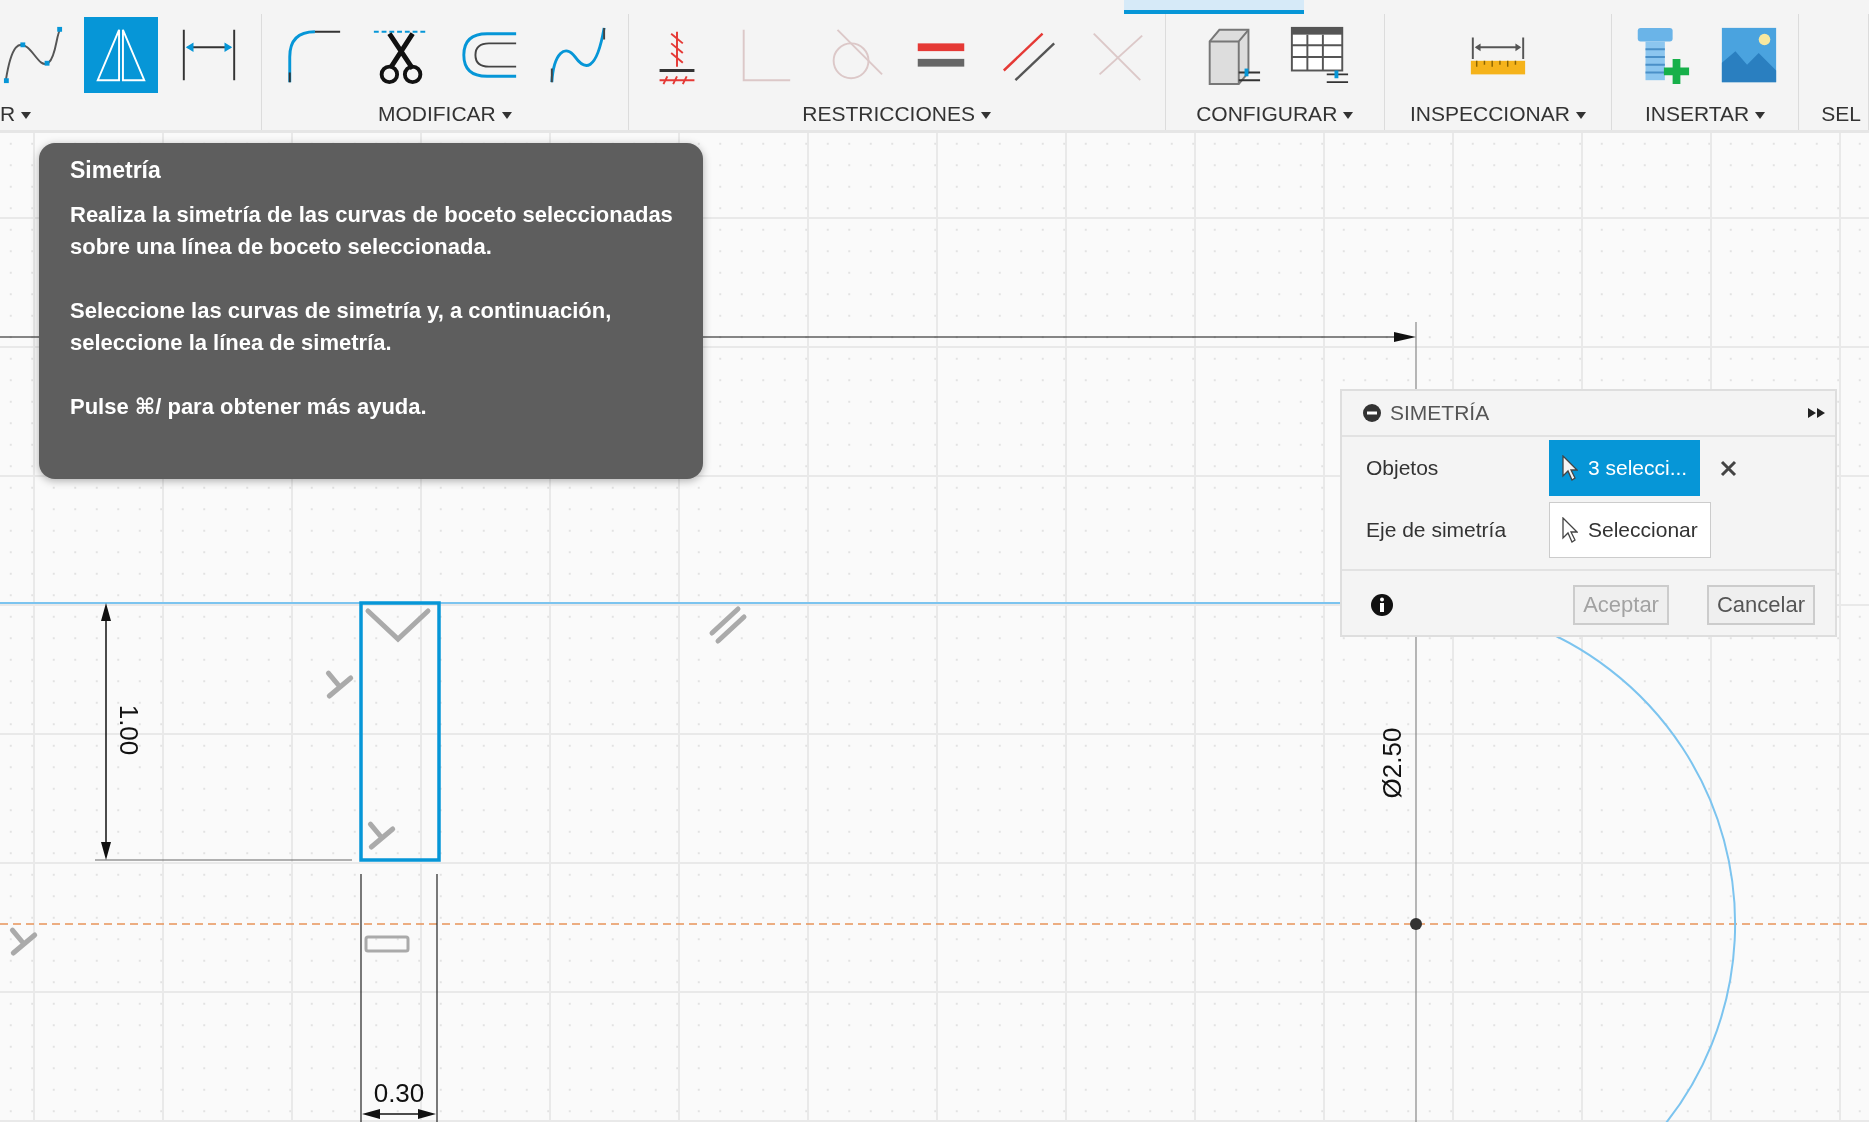 The height and width of the screenshot is (1122, 1869). Describe the element at coordinates (1372, 413) in the screenshot. I see `collapse-icon` at that location.